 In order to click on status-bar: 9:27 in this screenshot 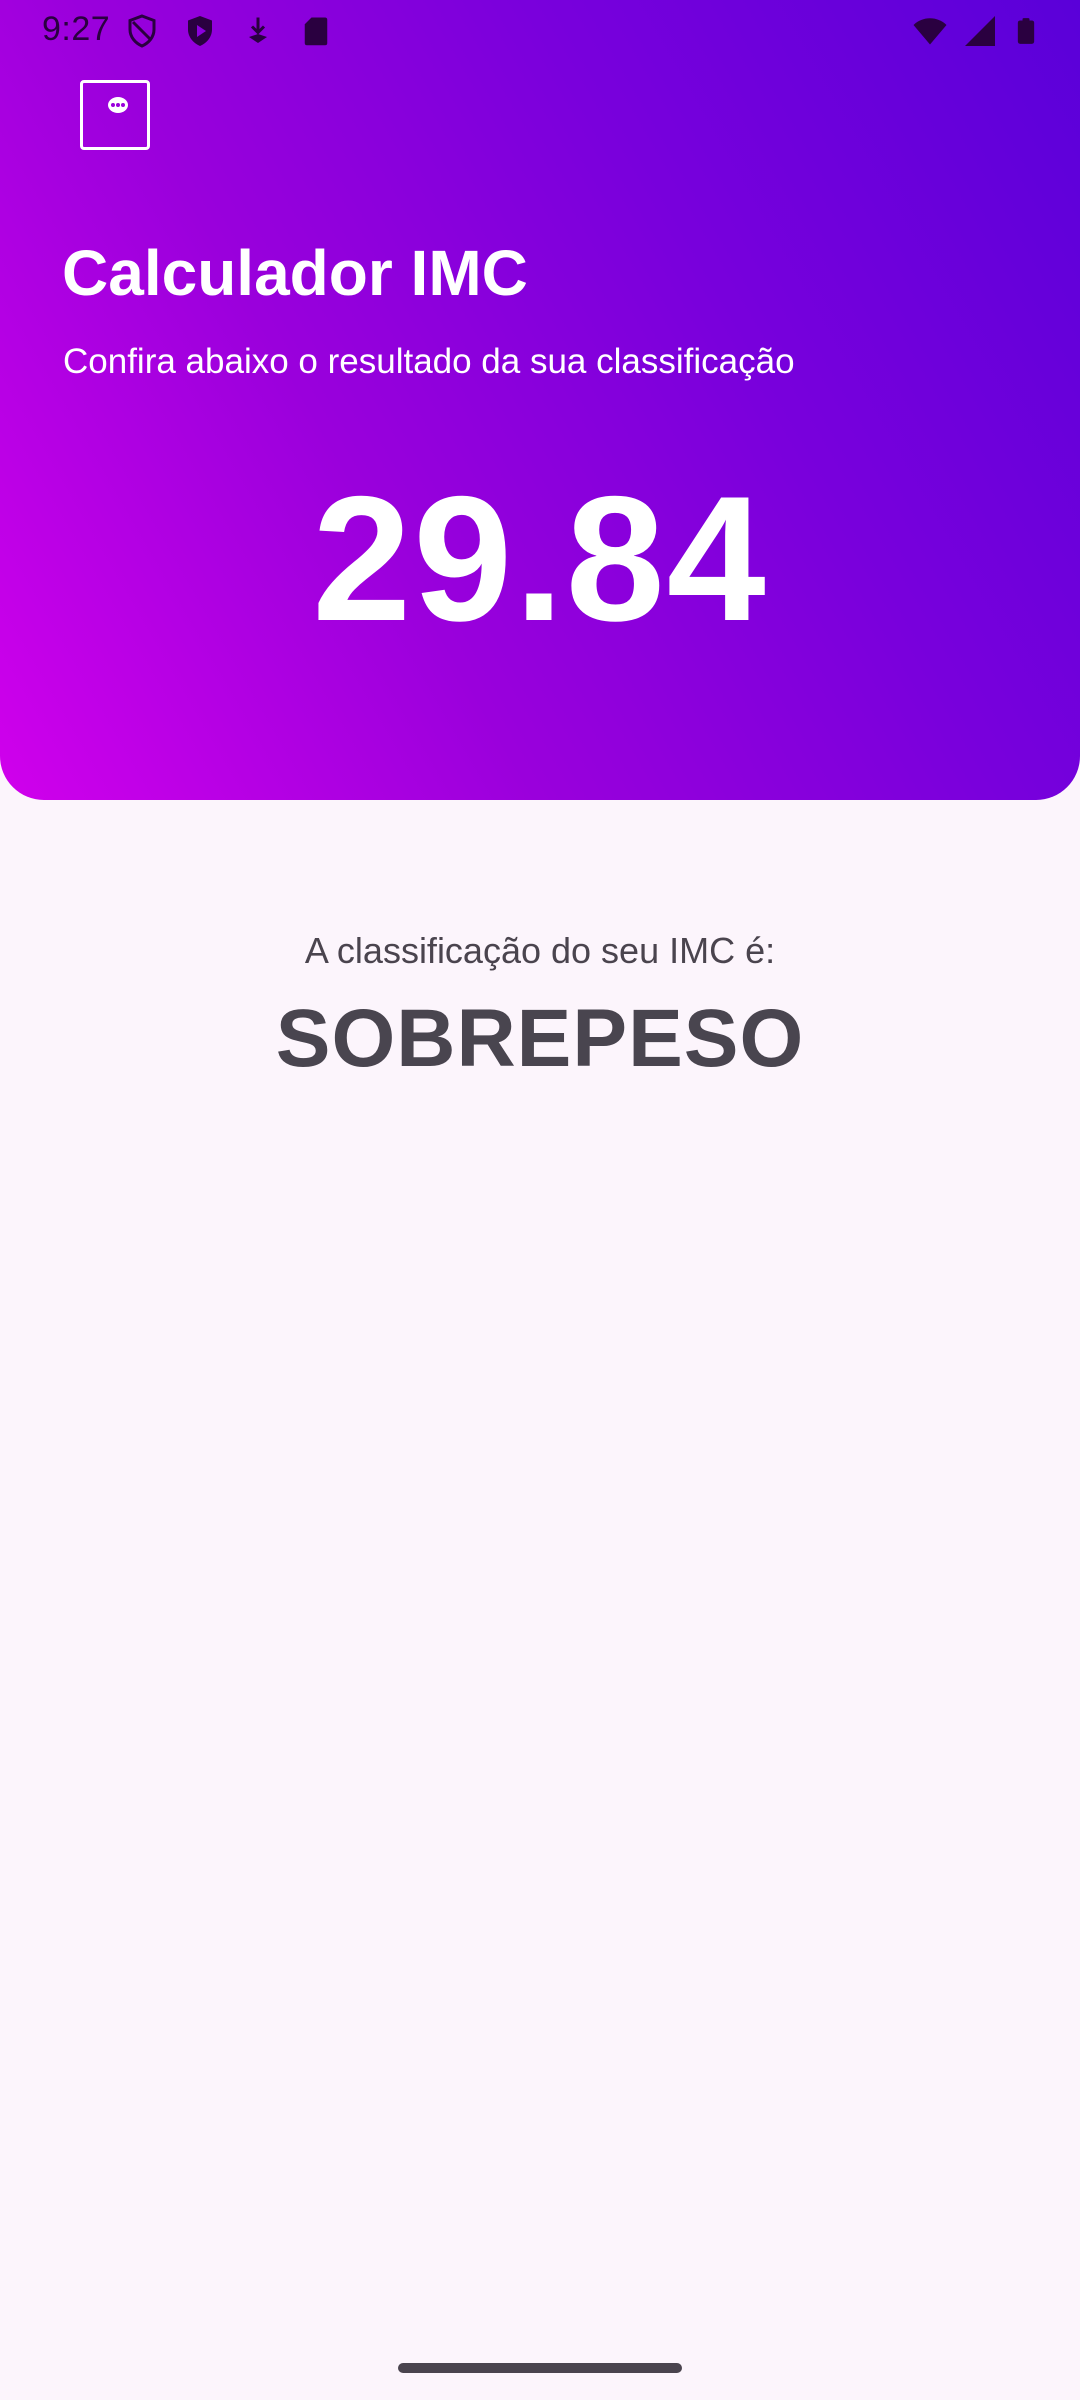, I will do `click(540, 32)`.